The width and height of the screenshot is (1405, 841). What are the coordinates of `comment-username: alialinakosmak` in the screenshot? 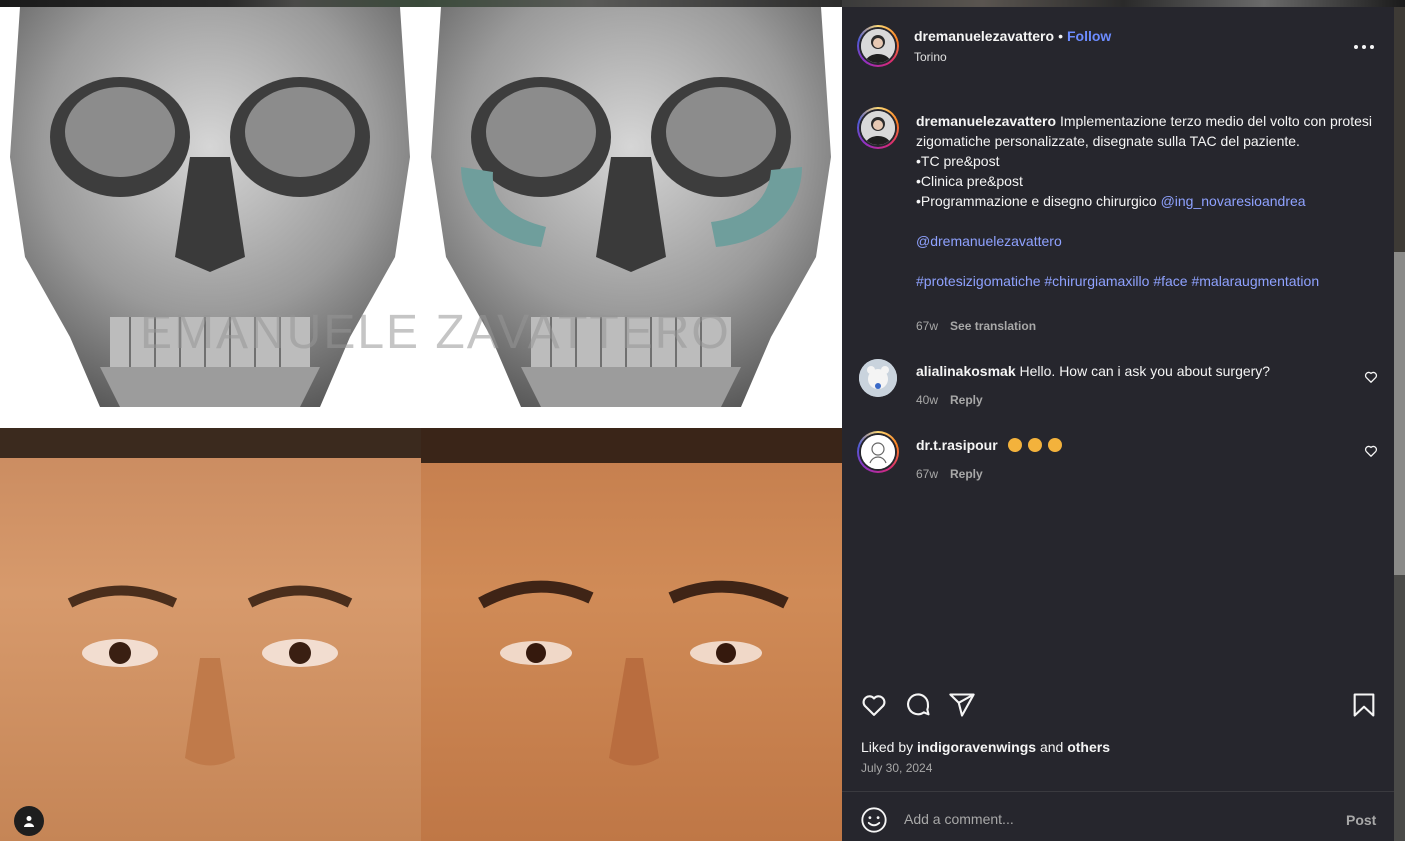 It's located at (966, 371).